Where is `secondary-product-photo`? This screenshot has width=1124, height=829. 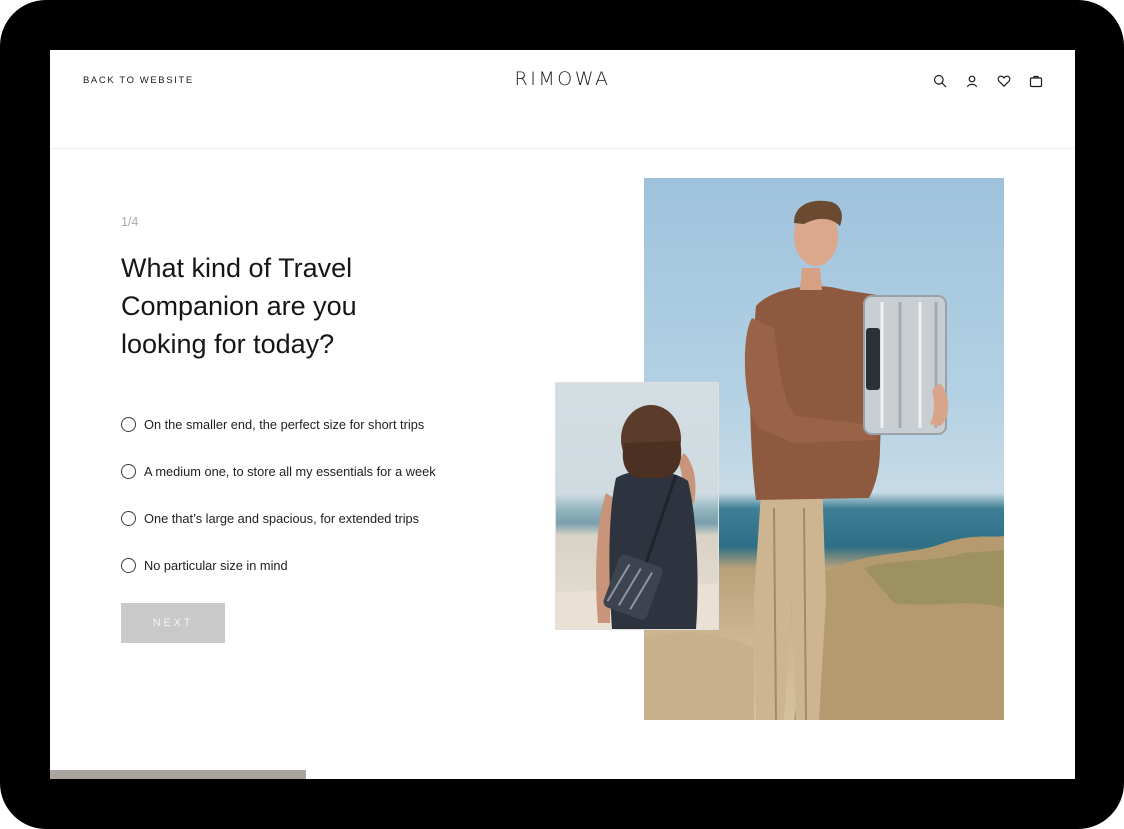
secondary-product-photo is located at coordinates (637, 506).